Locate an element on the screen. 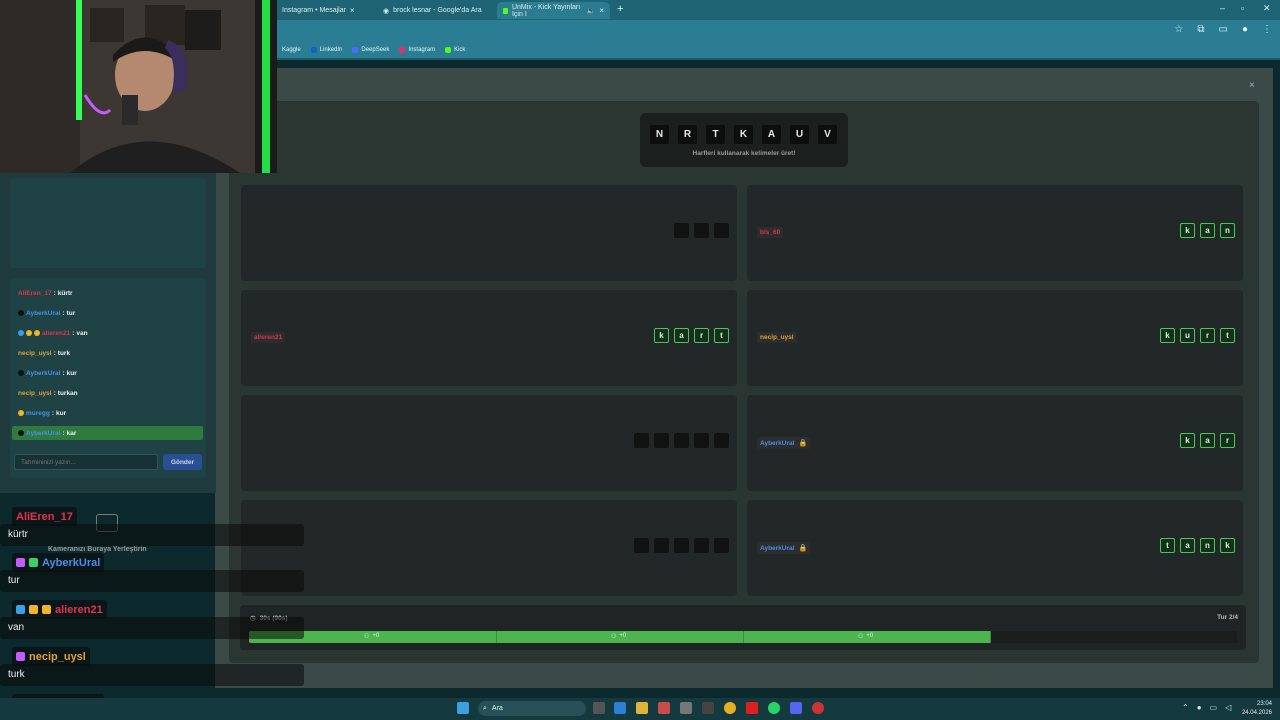 The height and width of the screenshot is (720, 1280). word-tiles: kurt is located at coordinates (1197, 335).